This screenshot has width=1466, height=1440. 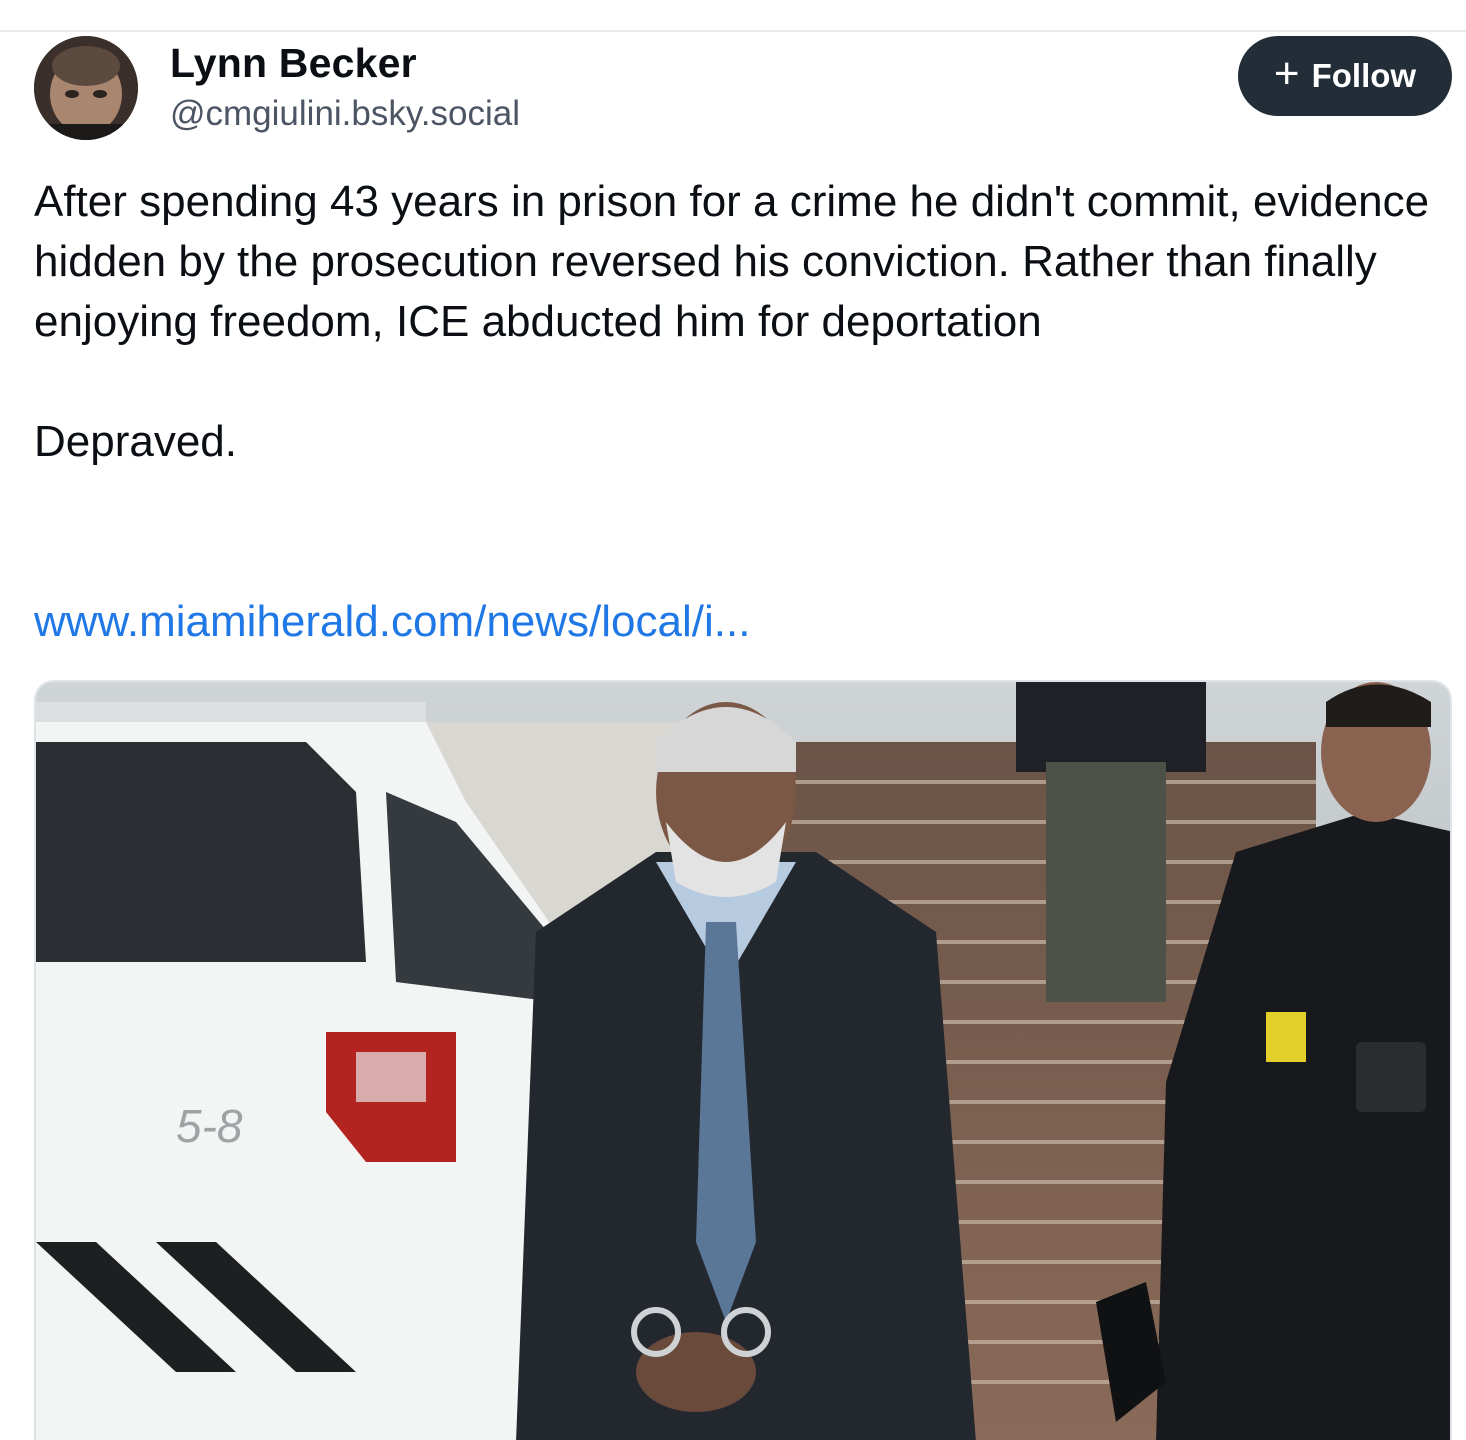 I want to click on top-divider, so click(x=733, y=31).